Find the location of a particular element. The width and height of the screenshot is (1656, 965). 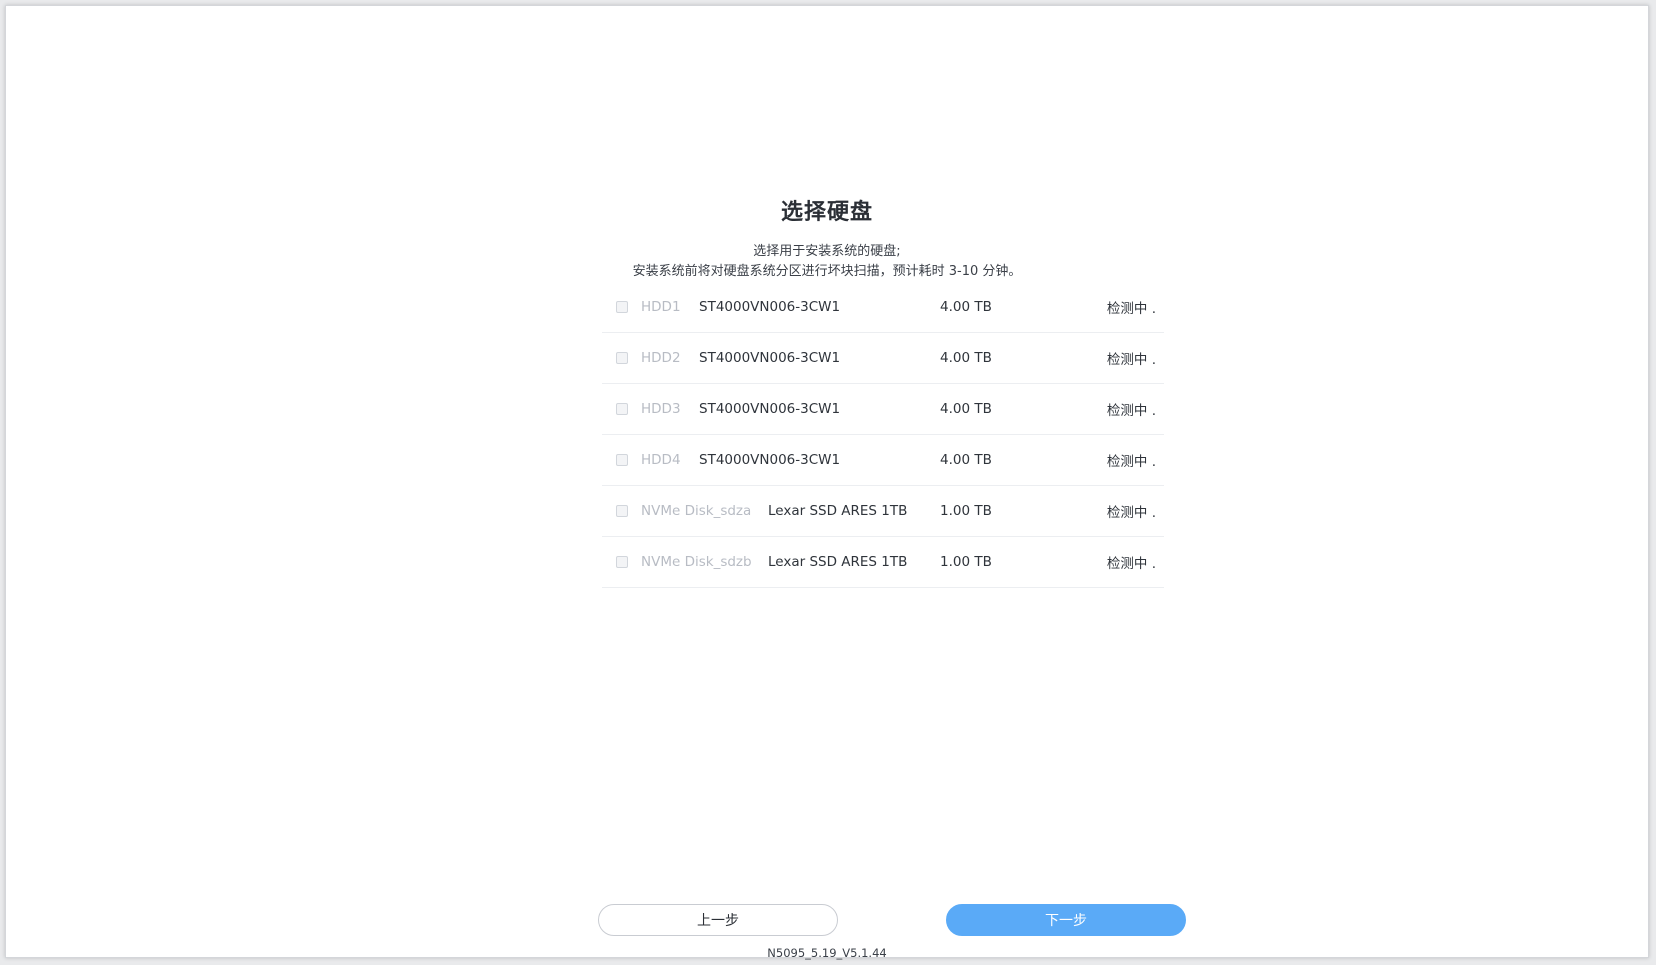

disk-name: NVMe Disk_sdza is located at coordinates (696, 511).